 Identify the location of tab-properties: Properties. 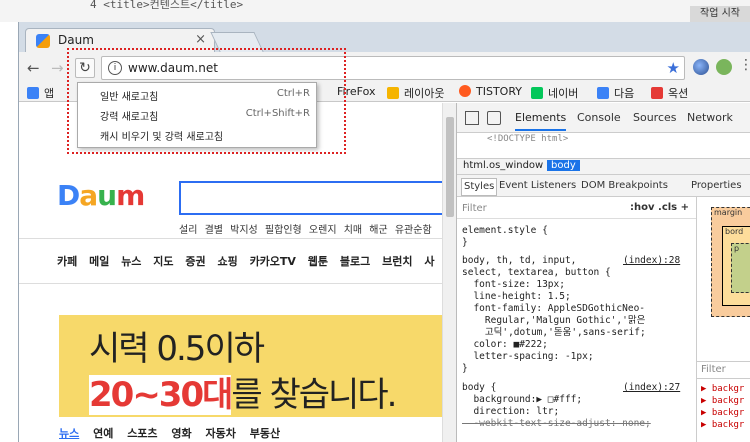
(716, 185).